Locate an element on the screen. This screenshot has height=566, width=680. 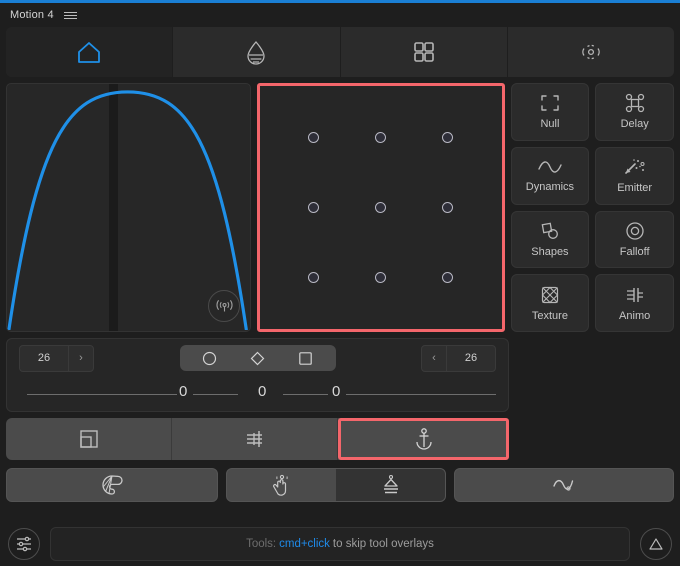
title-bar: Motion 4 is located at coordinates (340, 15).